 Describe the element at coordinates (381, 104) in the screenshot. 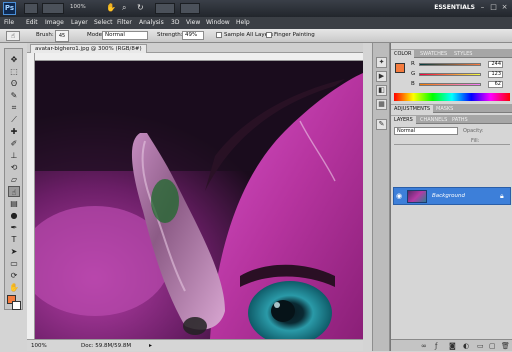

I see `histogram-panel-icon: ▦` at that location.